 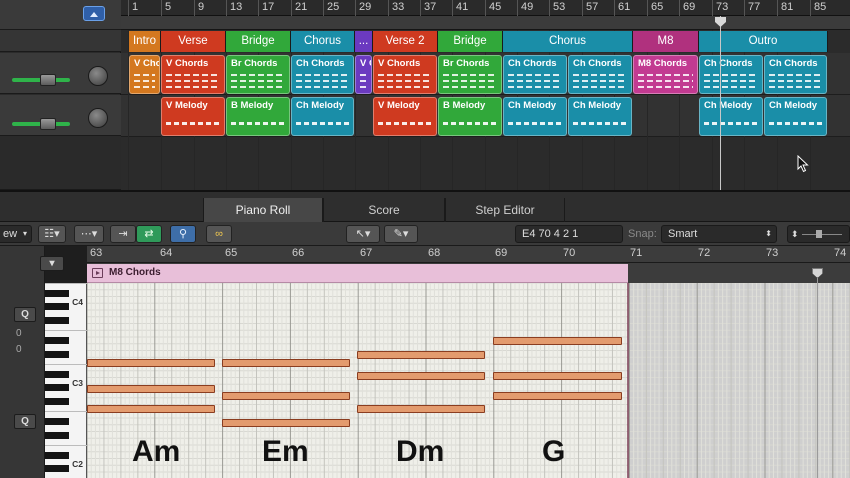 I want to click on arrangement-marker: Verse, so click(x=193, y=41).